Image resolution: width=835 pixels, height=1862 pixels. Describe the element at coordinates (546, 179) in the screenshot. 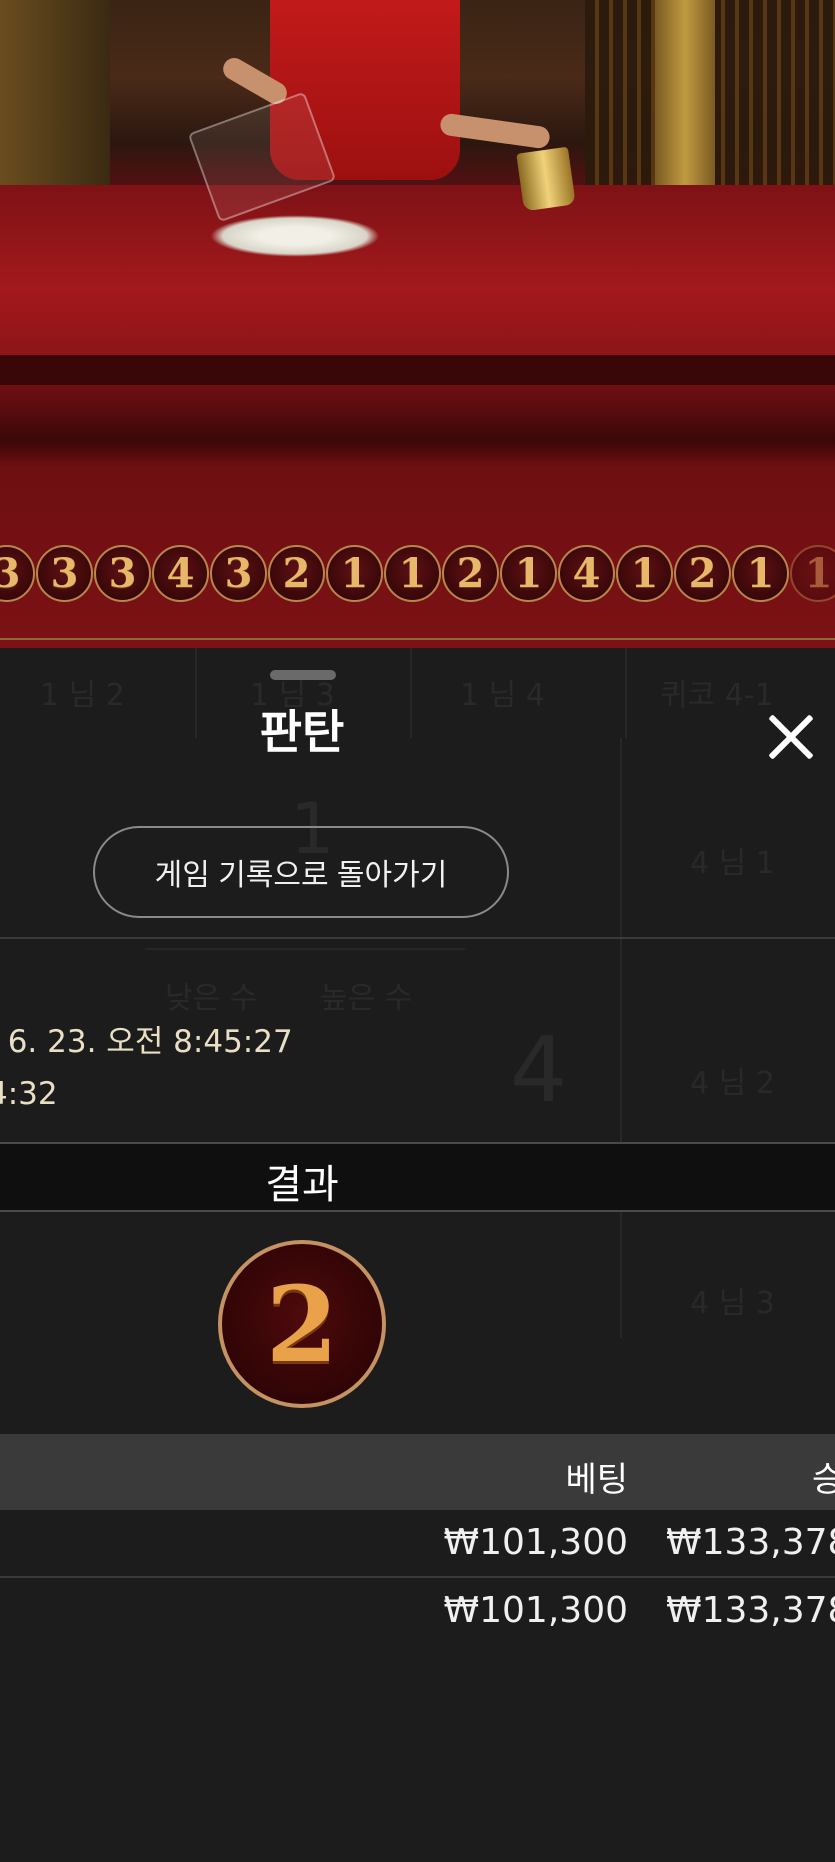

I see `gold-cup` at that location.